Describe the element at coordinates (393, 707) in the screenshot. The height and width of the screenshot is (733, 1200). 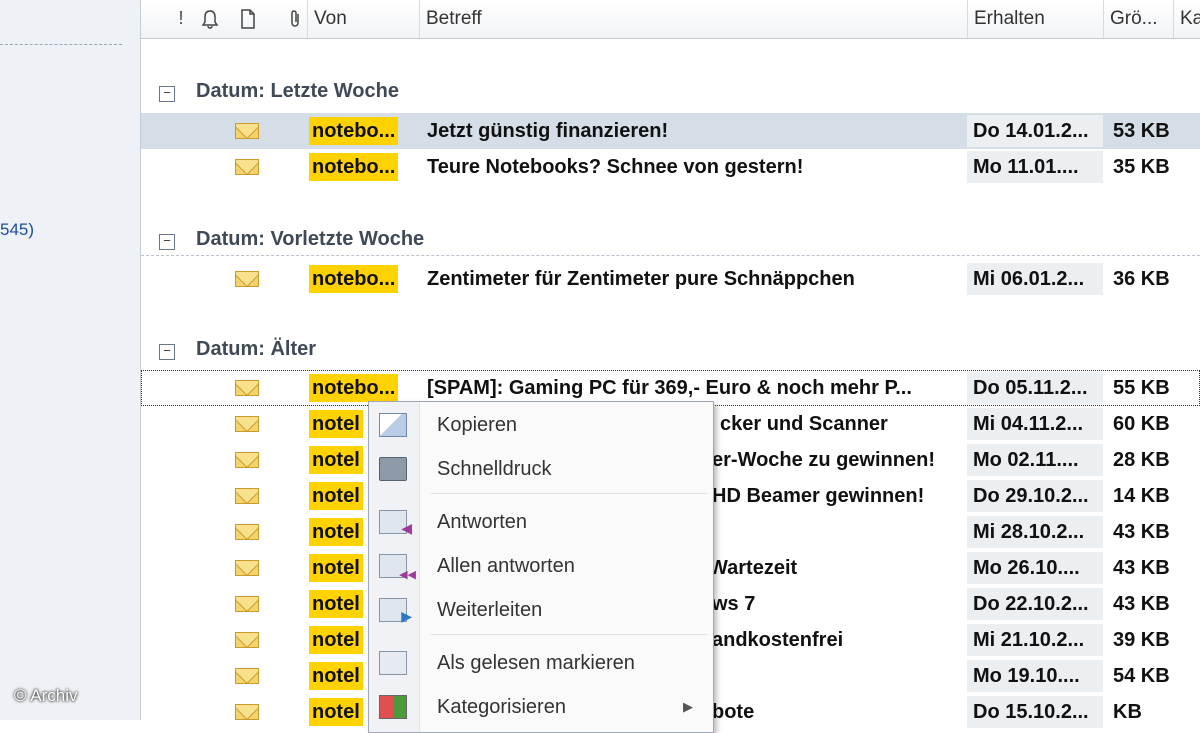
I see `categorize-icon` at that location.